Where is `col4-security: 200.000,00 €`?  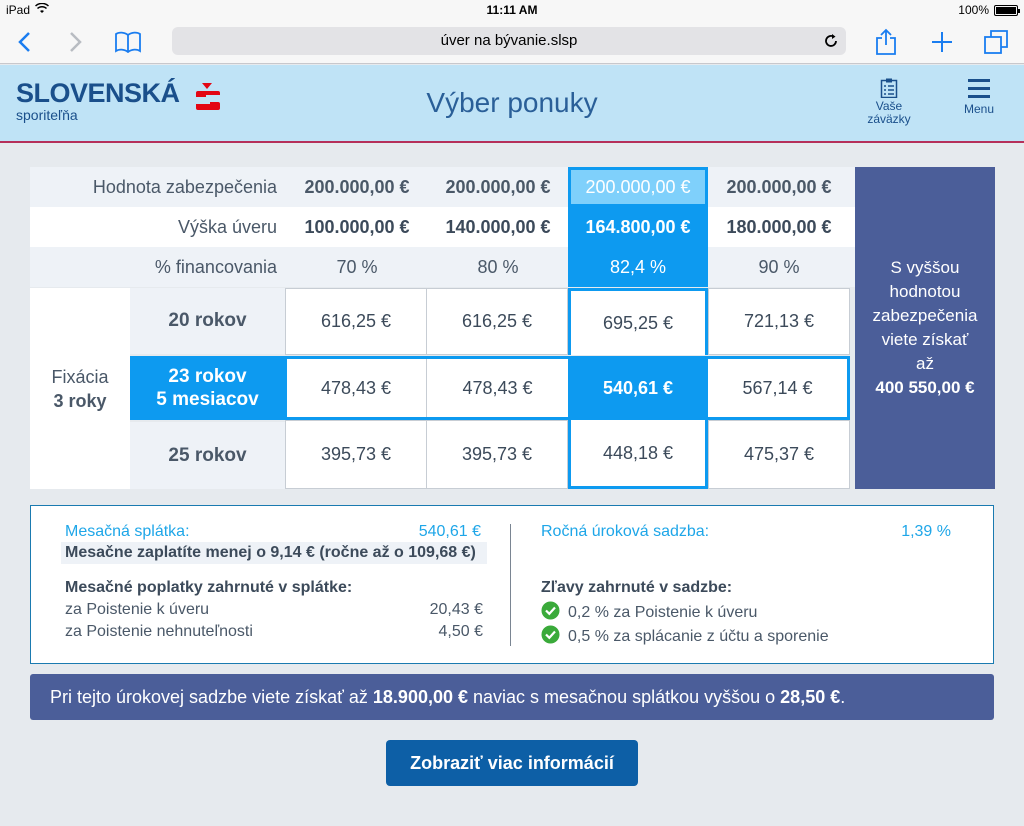
col4-security: 200.000,00 € is located at coordinates (779, 187).